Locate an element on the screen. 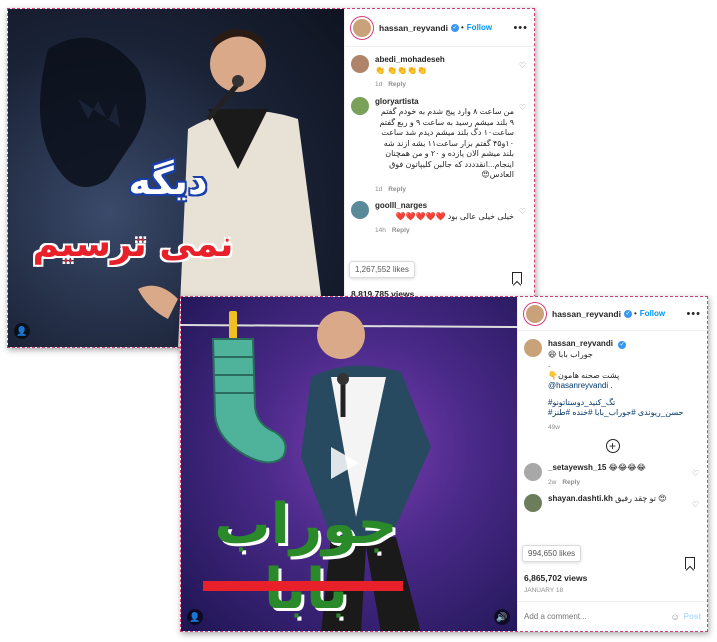 This screenshot has height=642, width=717. post-2-header: hassan_reyvandi ✓ • Follow ••• is located at coordinates (612, 314).